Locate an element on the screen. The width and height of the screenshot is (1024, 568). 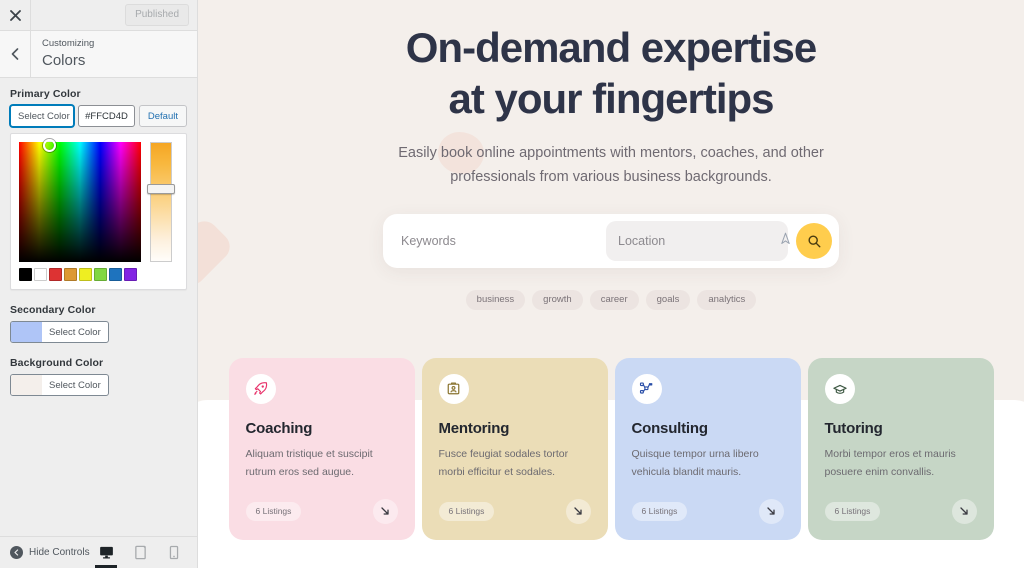
search-bar is located at coordinates (611, 241).